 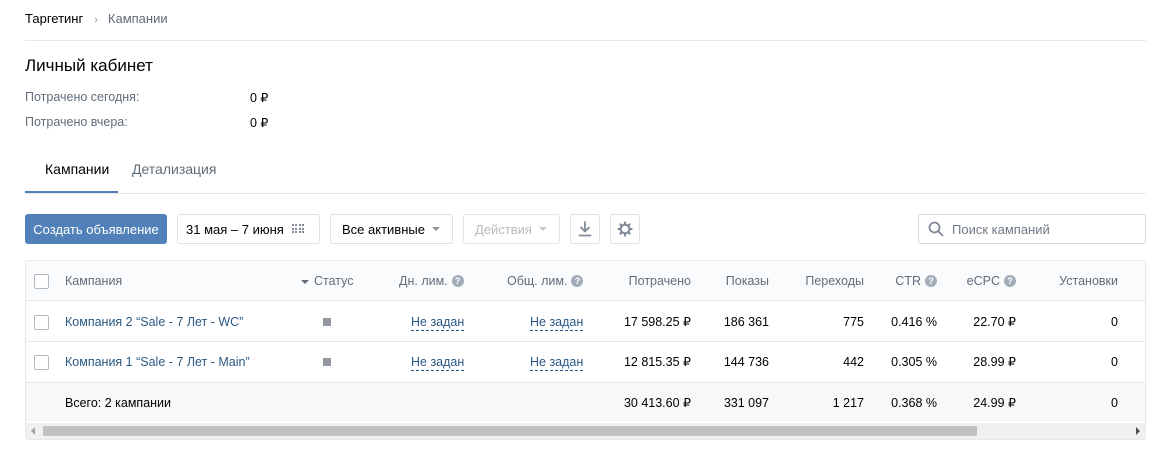 I want to click on date-range-label: 31 мая – 7 июня, so click(x=235, y=229).